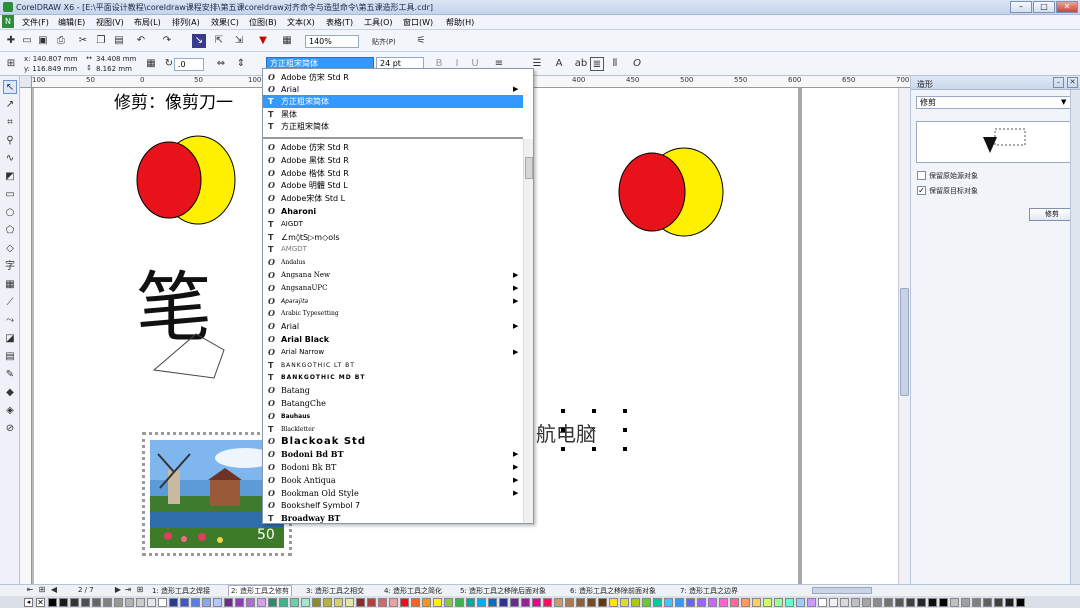 The width and height of the screenshot is (1080, 608). I want to click on export-icon: ⇱, so click(219, 41).